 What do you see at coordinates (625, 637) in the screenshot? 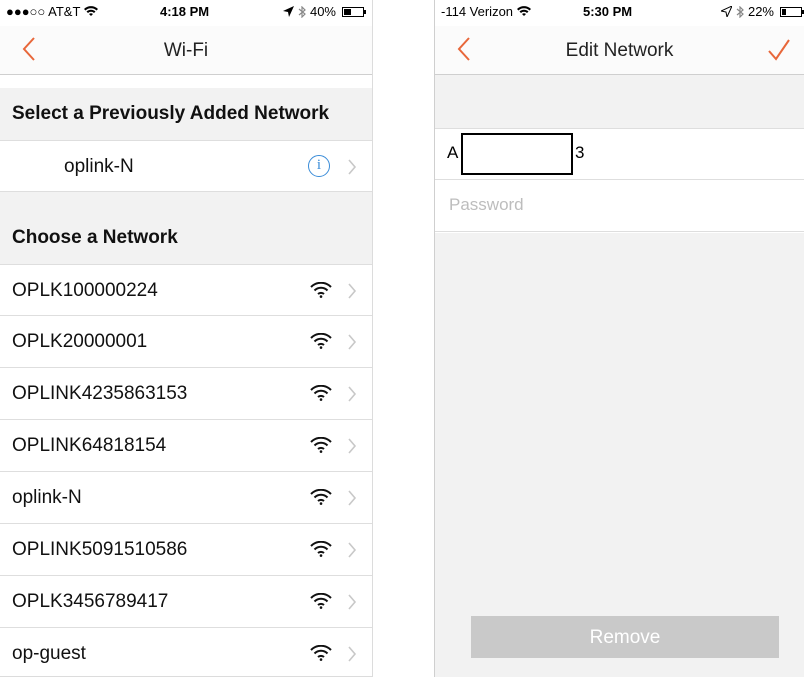
I see `remove-button: Remove` at bounding box center [625, 637].